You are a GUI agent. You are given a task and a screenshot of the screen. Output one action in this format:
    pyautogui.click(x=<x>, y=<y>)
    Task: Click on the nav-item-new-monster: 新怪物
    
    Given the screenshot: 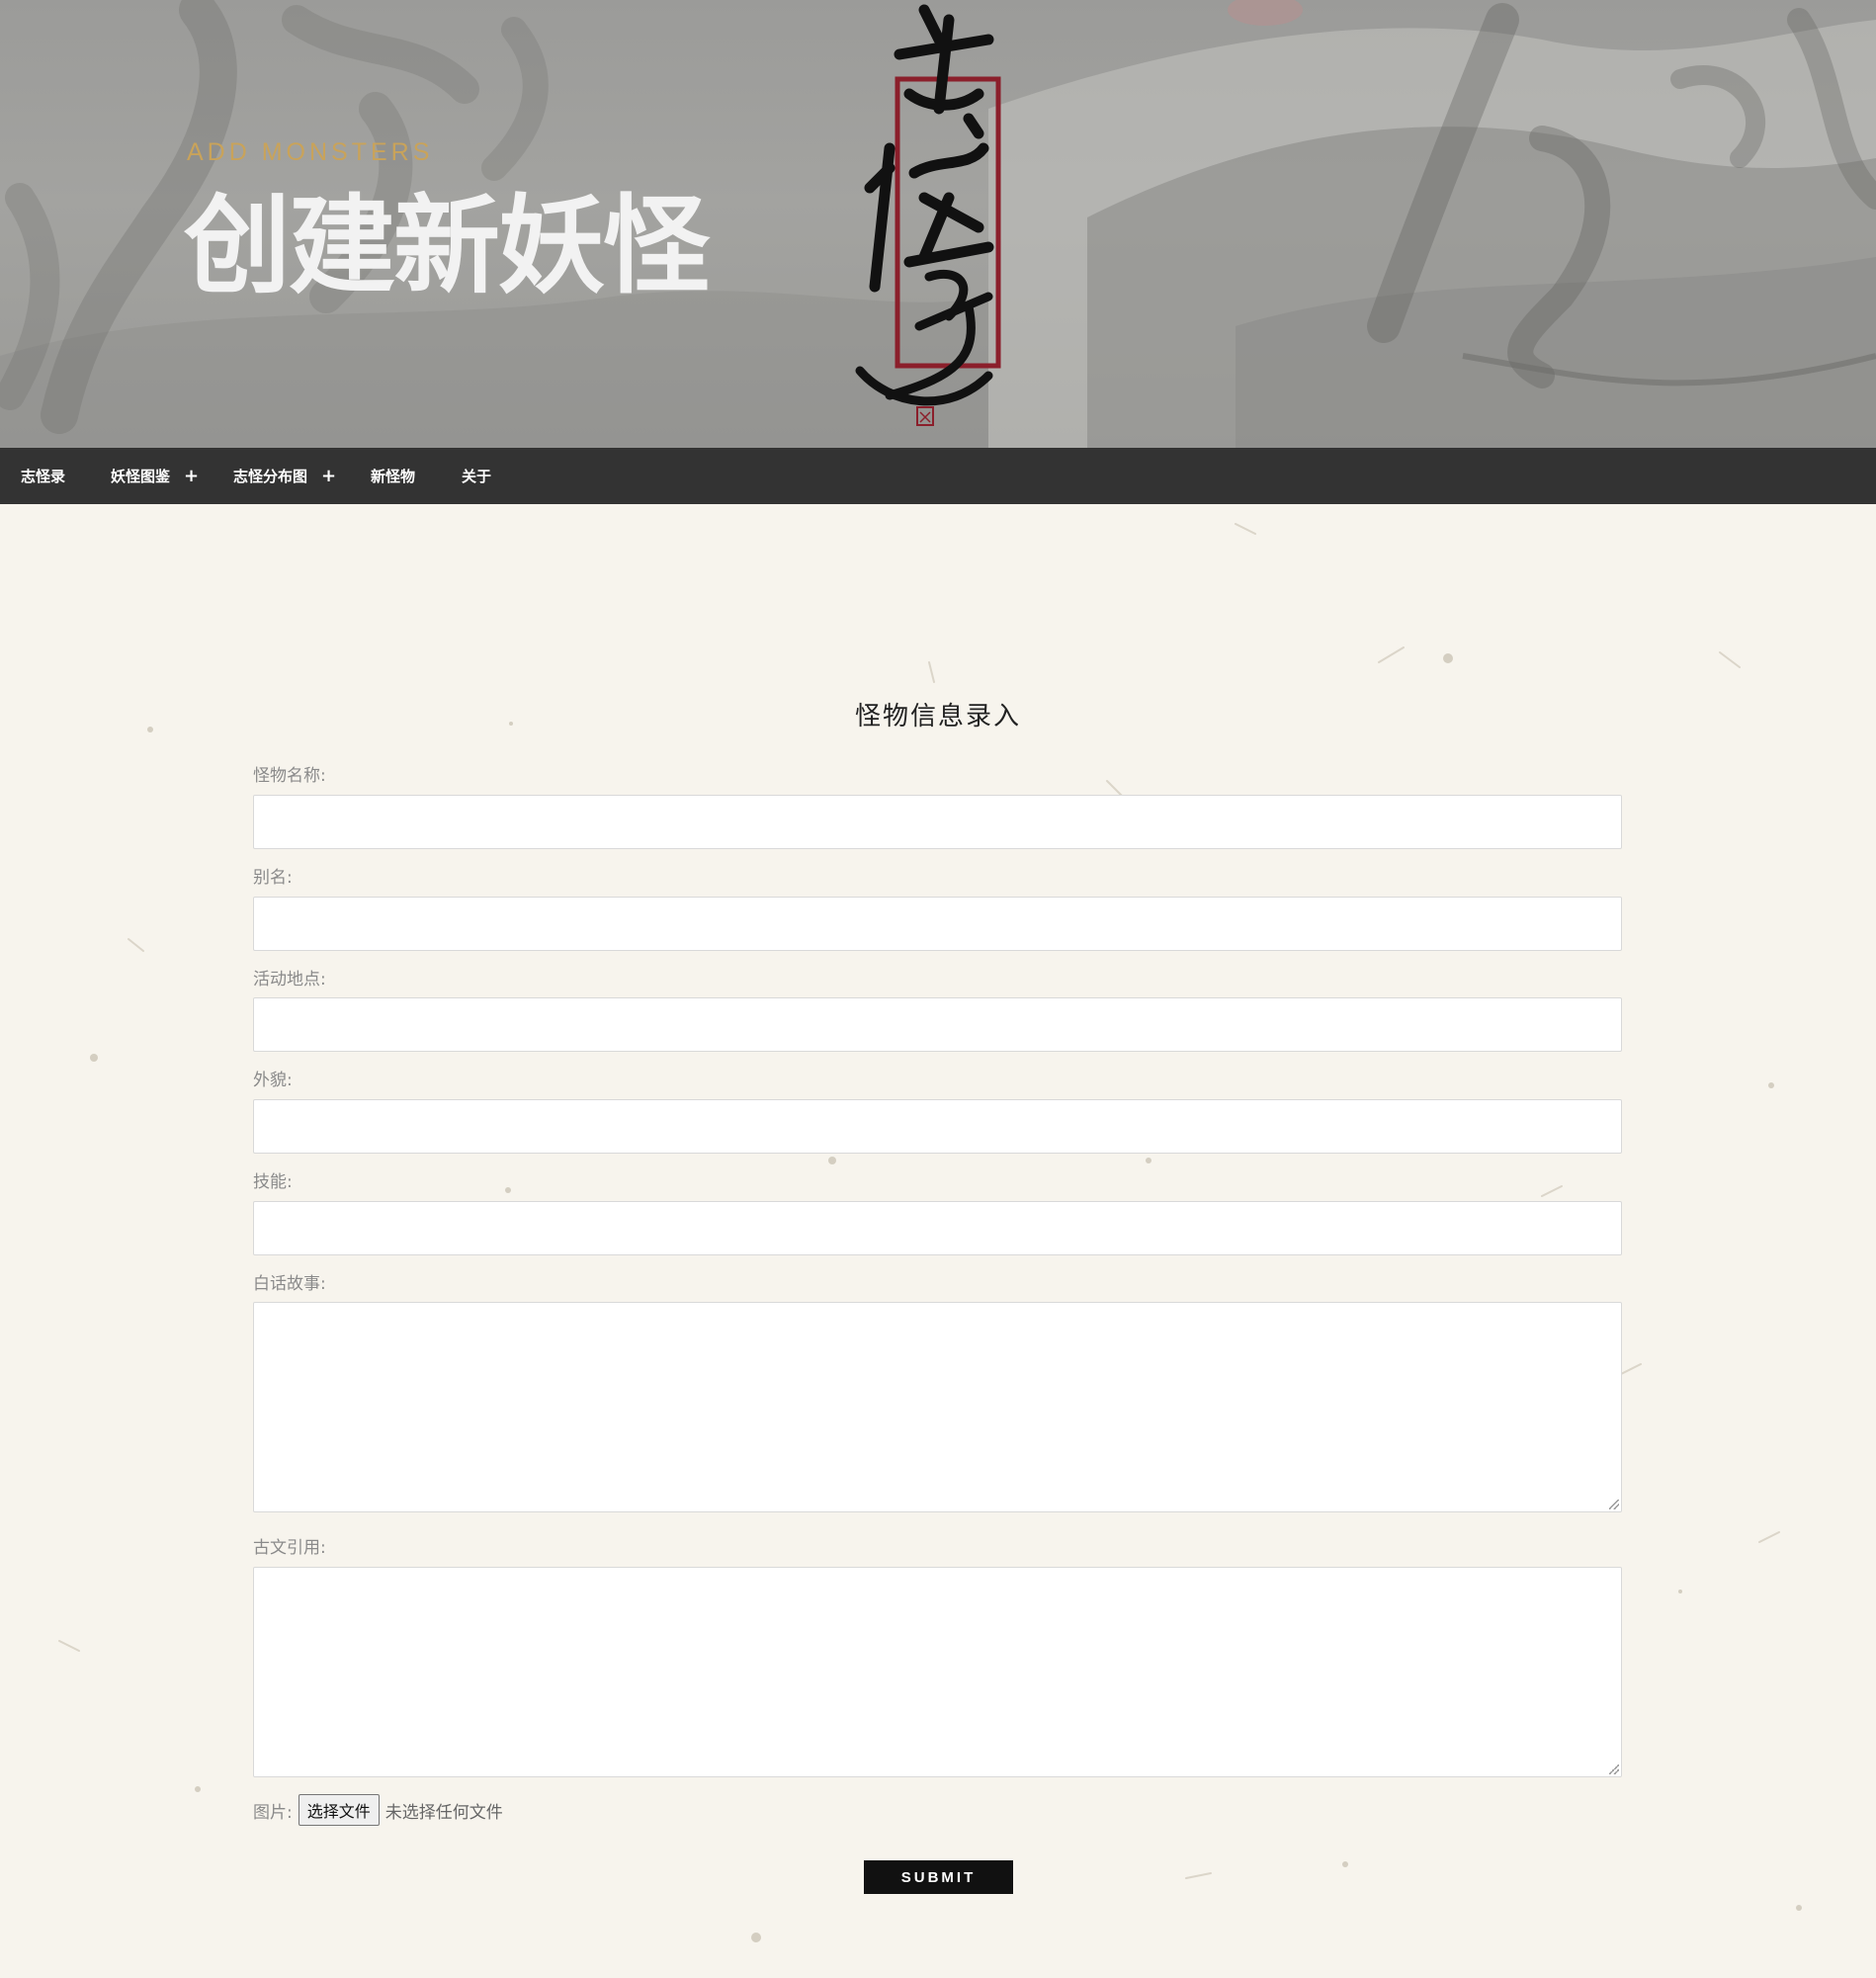 What is the action you would take?
    pyautogui.click(x=393, y=476)
    